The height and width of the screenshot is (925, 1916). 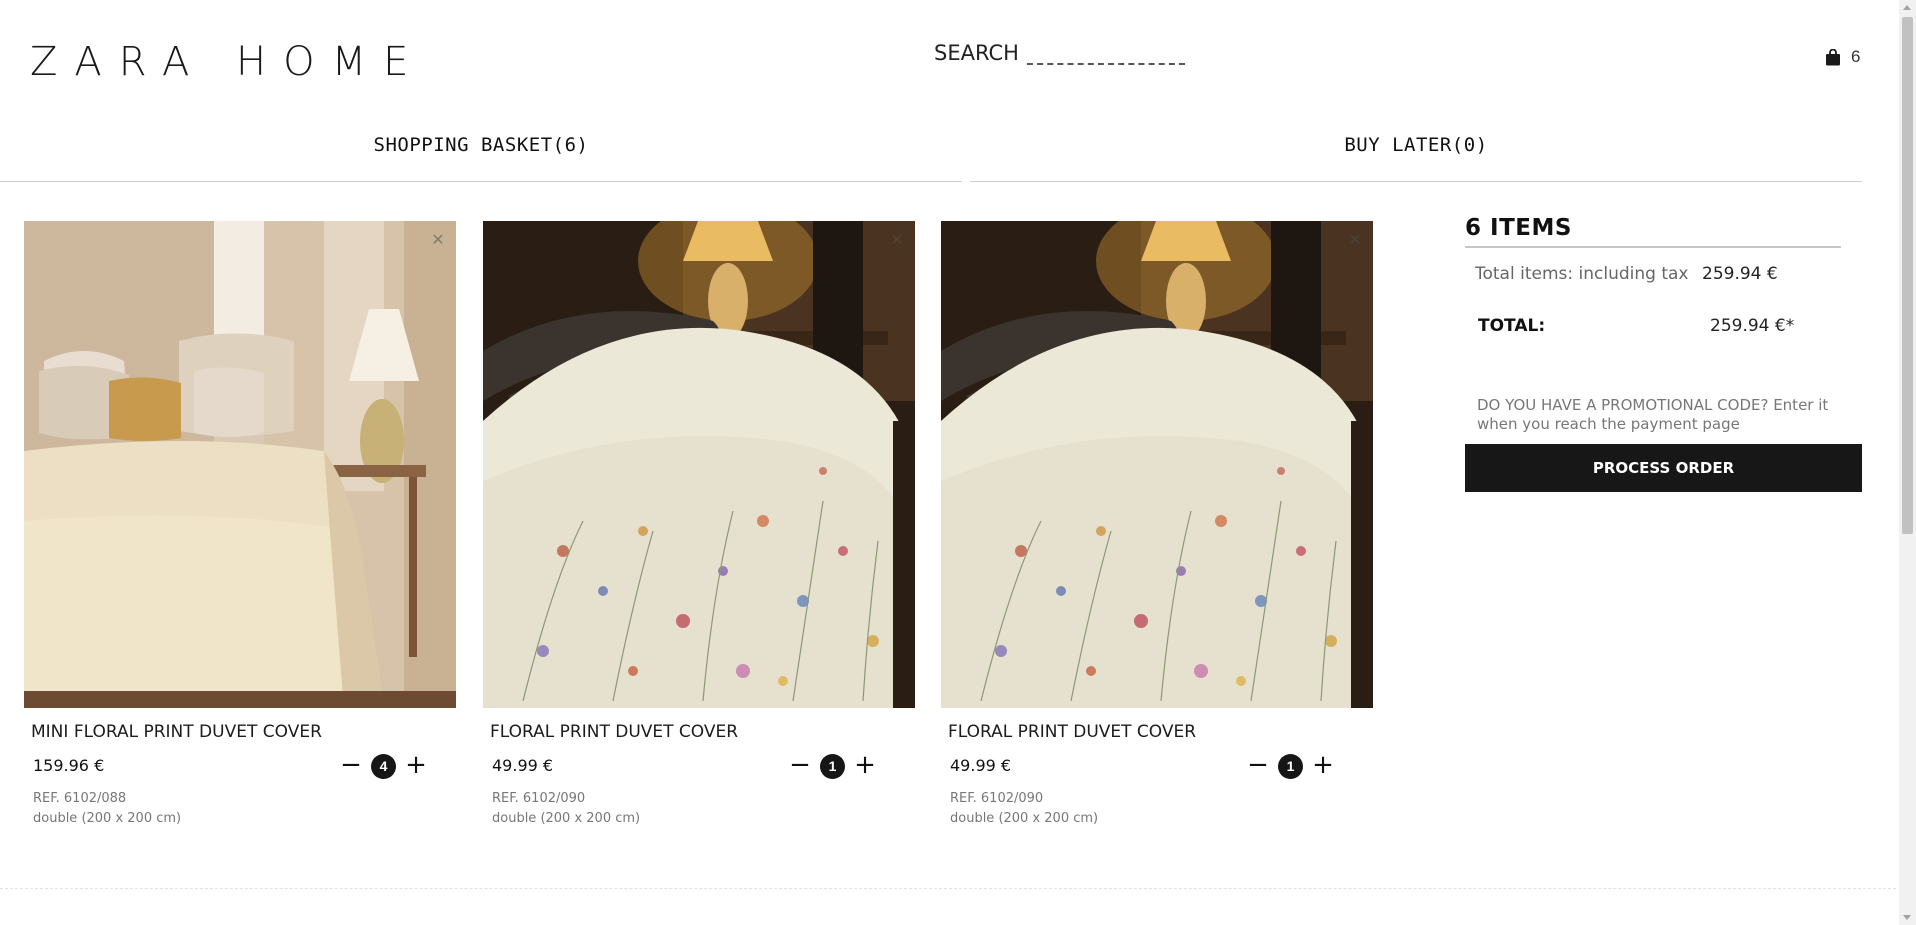 I want to click on cart-button: 6, so click(x=1842, y=57).